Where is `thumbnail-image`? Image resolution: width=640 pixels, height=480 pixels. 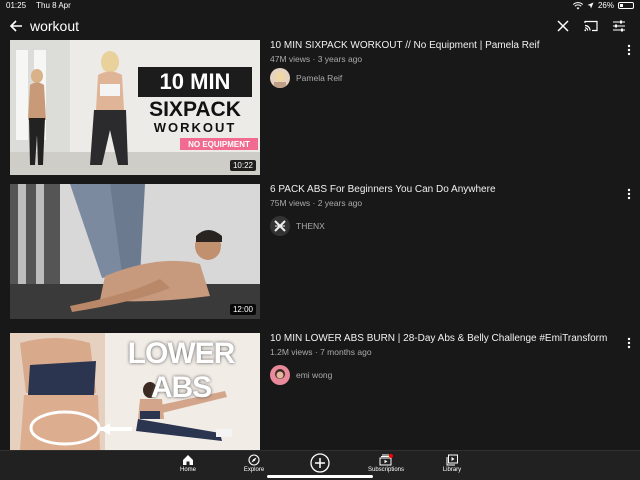
thumbnail-image is located at coordinates (135, 251).